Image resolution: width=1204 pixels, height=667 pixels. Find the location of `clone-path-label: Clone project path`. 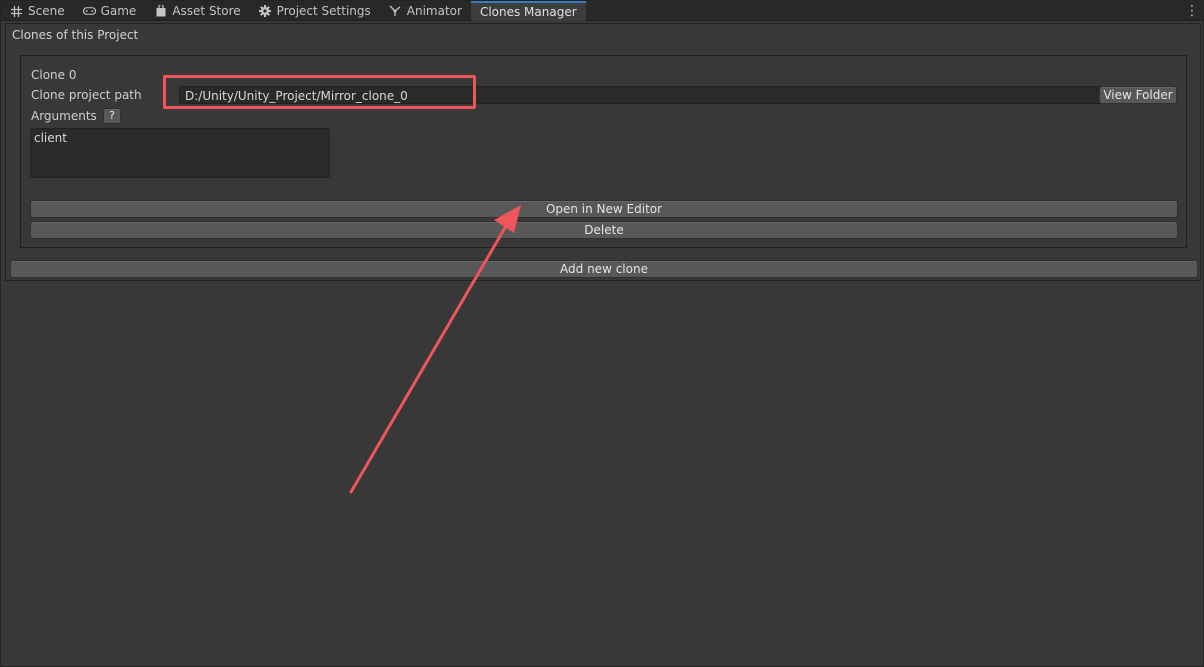

clone-path-label: Clone project path is located at coordinates (86, 95).